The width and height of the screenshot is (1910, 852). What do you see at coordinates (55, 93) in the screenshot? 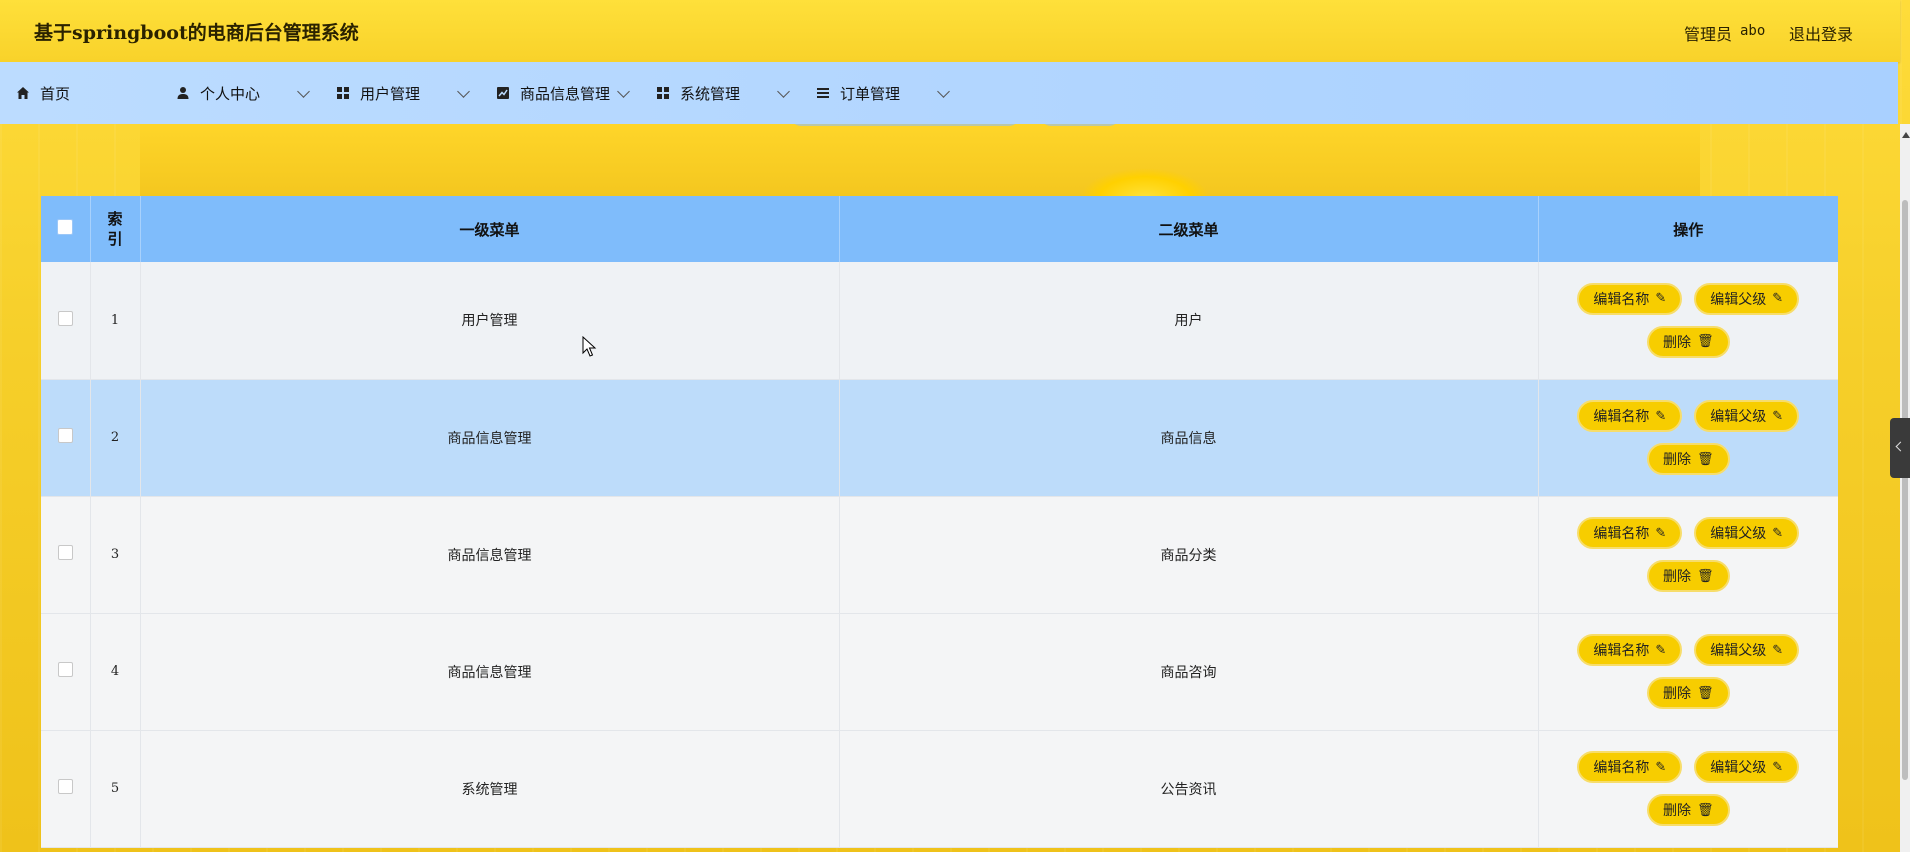
I see `nav-home-label: 首页` at bounding box center [55, 93].